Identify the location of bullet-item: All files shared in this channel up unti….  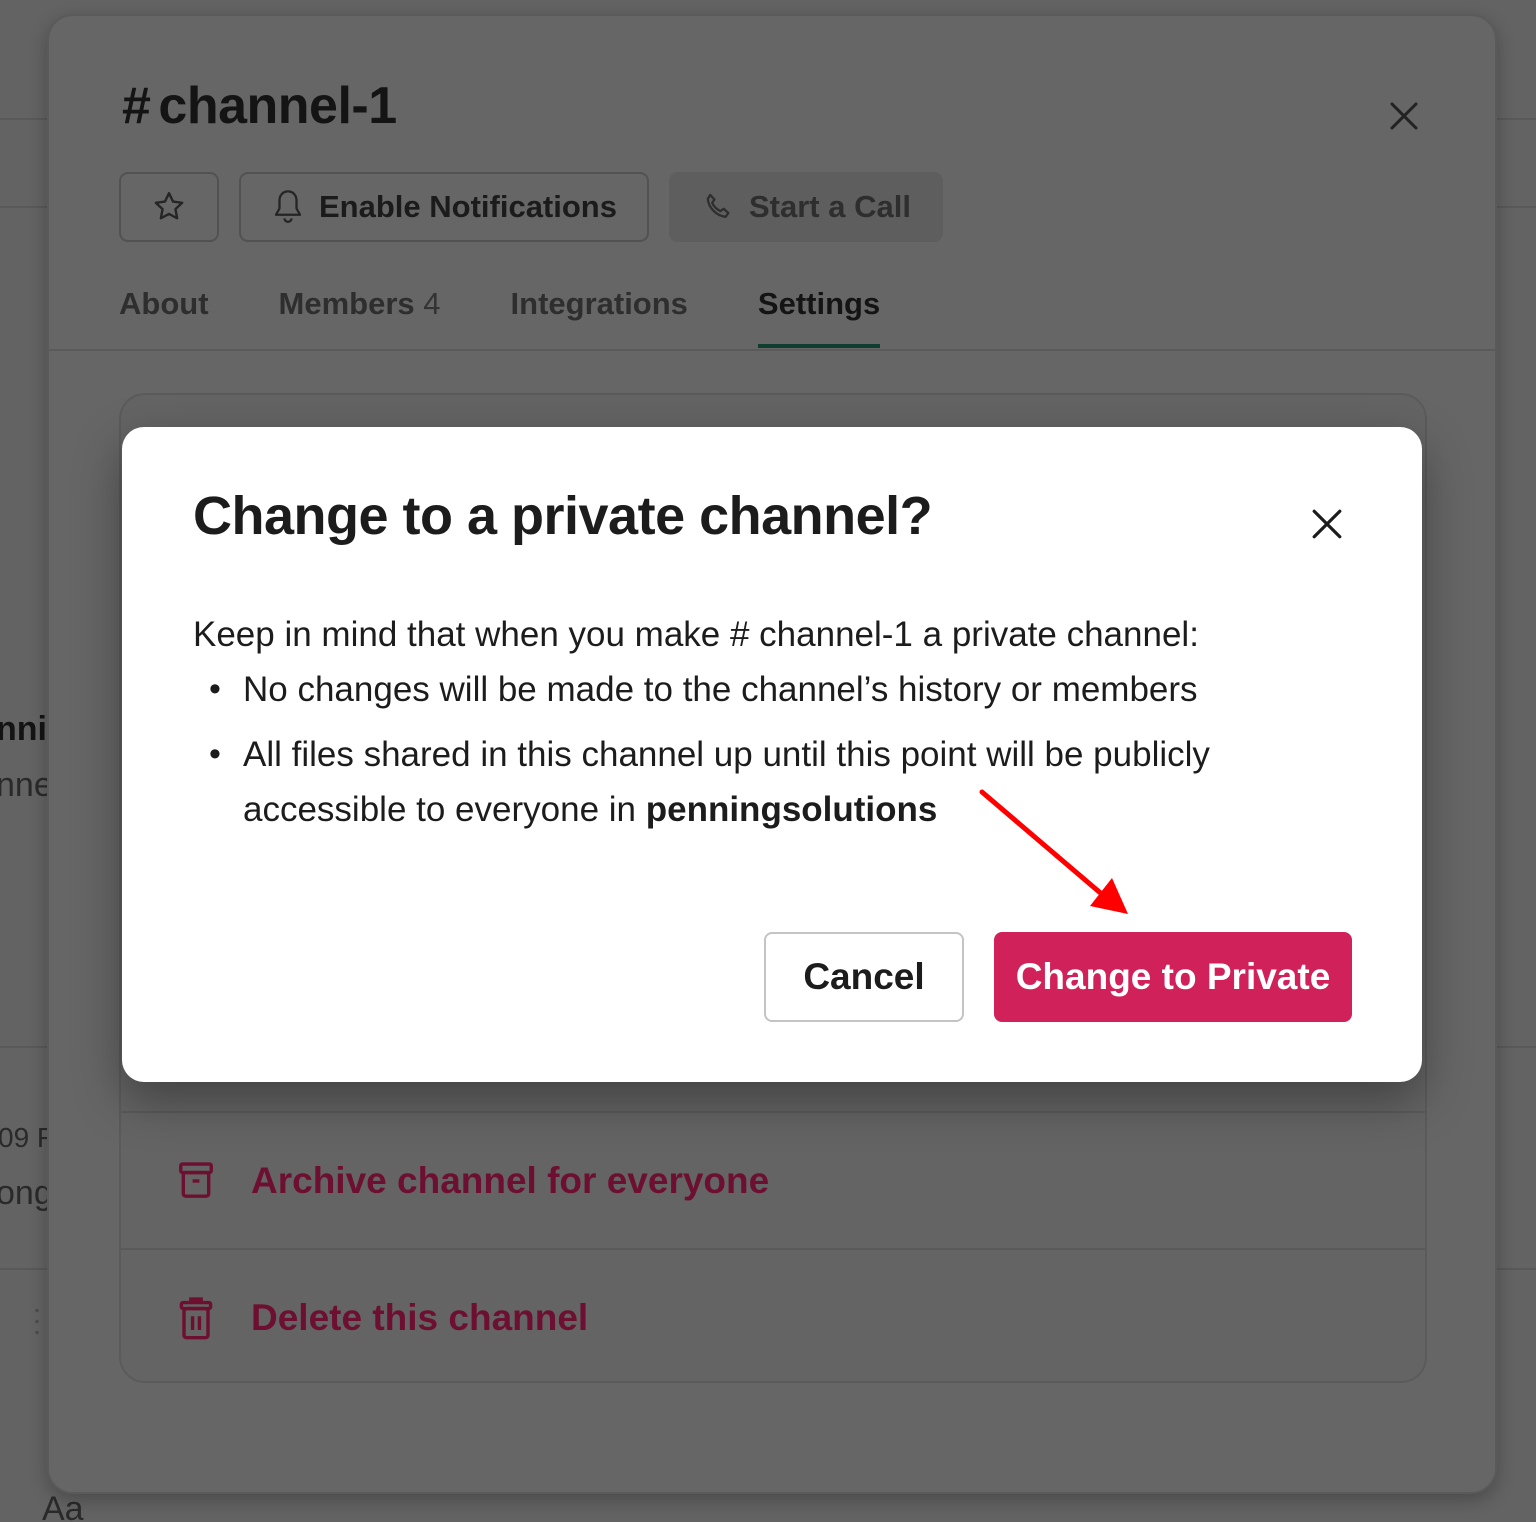
(773, 782).